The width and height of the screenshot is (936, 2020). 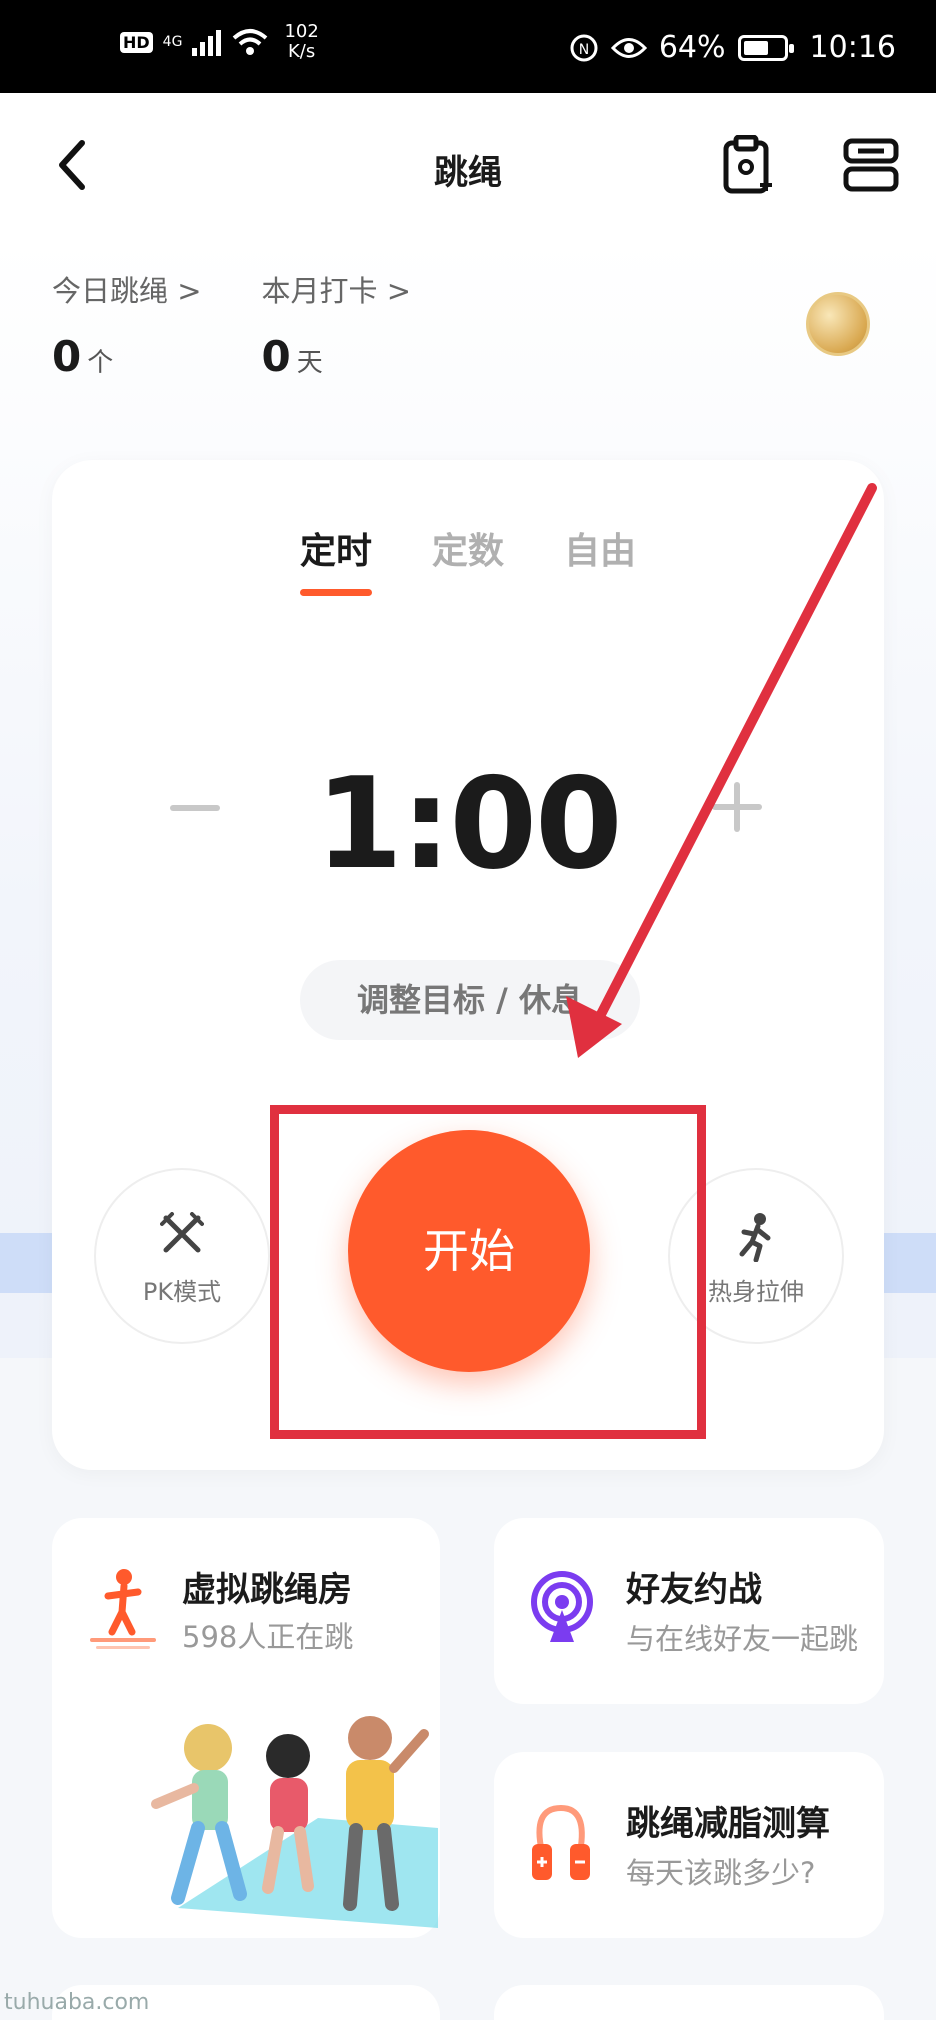 I want to click on battery-percent: 64%, so click(x=692, y=47).